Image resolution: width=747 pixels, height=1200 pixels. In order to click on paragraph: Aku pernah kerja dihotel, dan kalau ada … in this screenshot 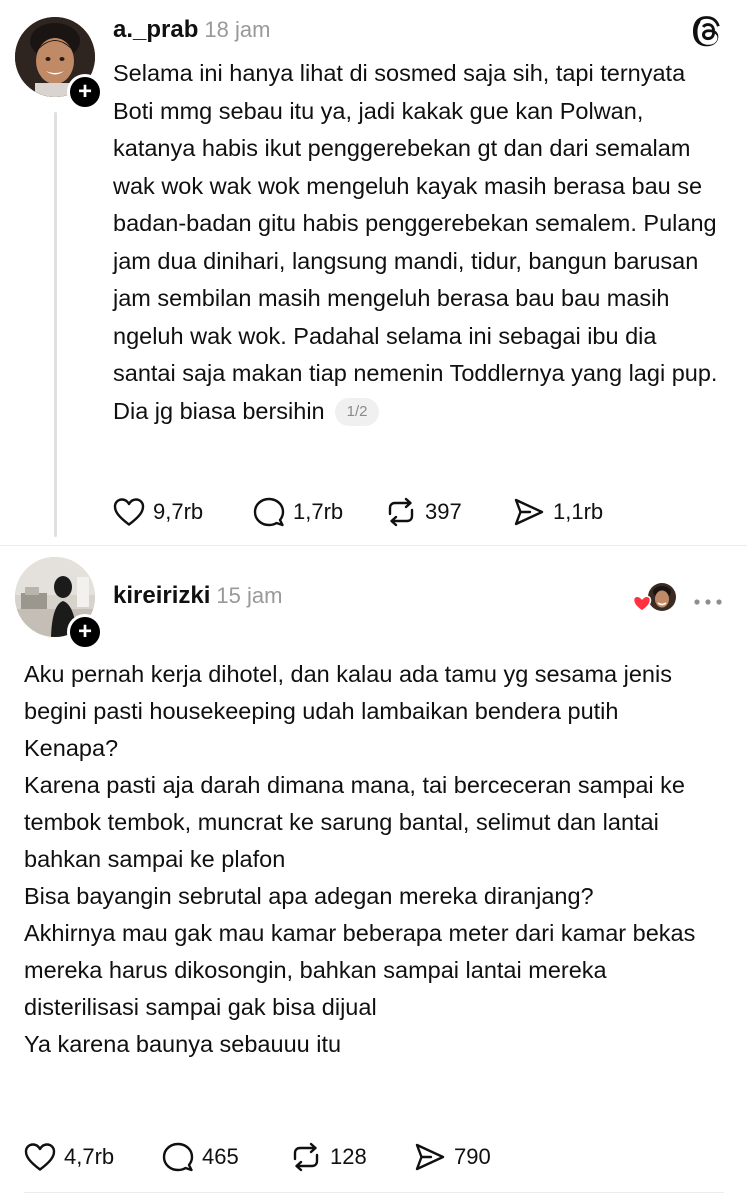, I will do `click(348, 692)`.